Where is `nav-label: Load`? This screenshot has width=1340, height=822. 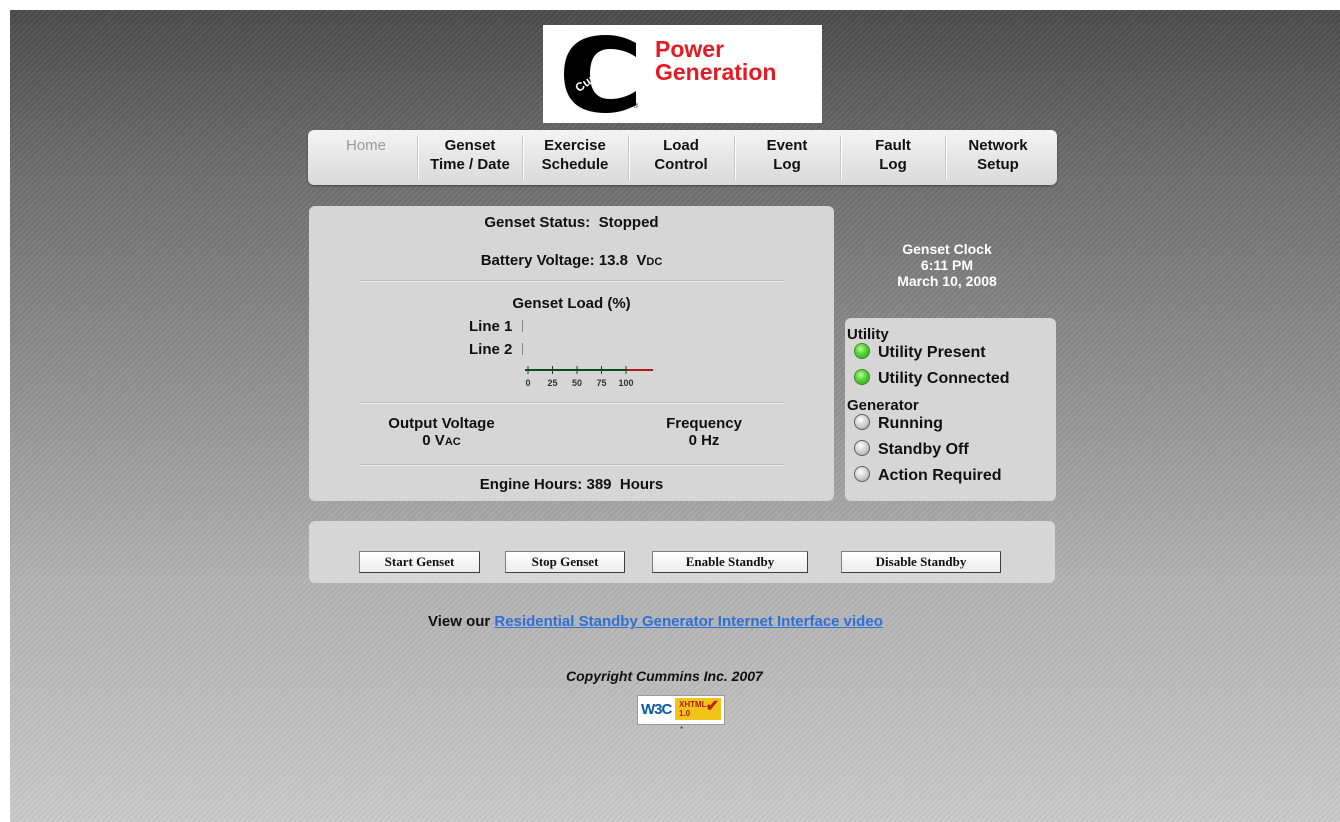 nav-label: Load is located at coordinates (681, 145).